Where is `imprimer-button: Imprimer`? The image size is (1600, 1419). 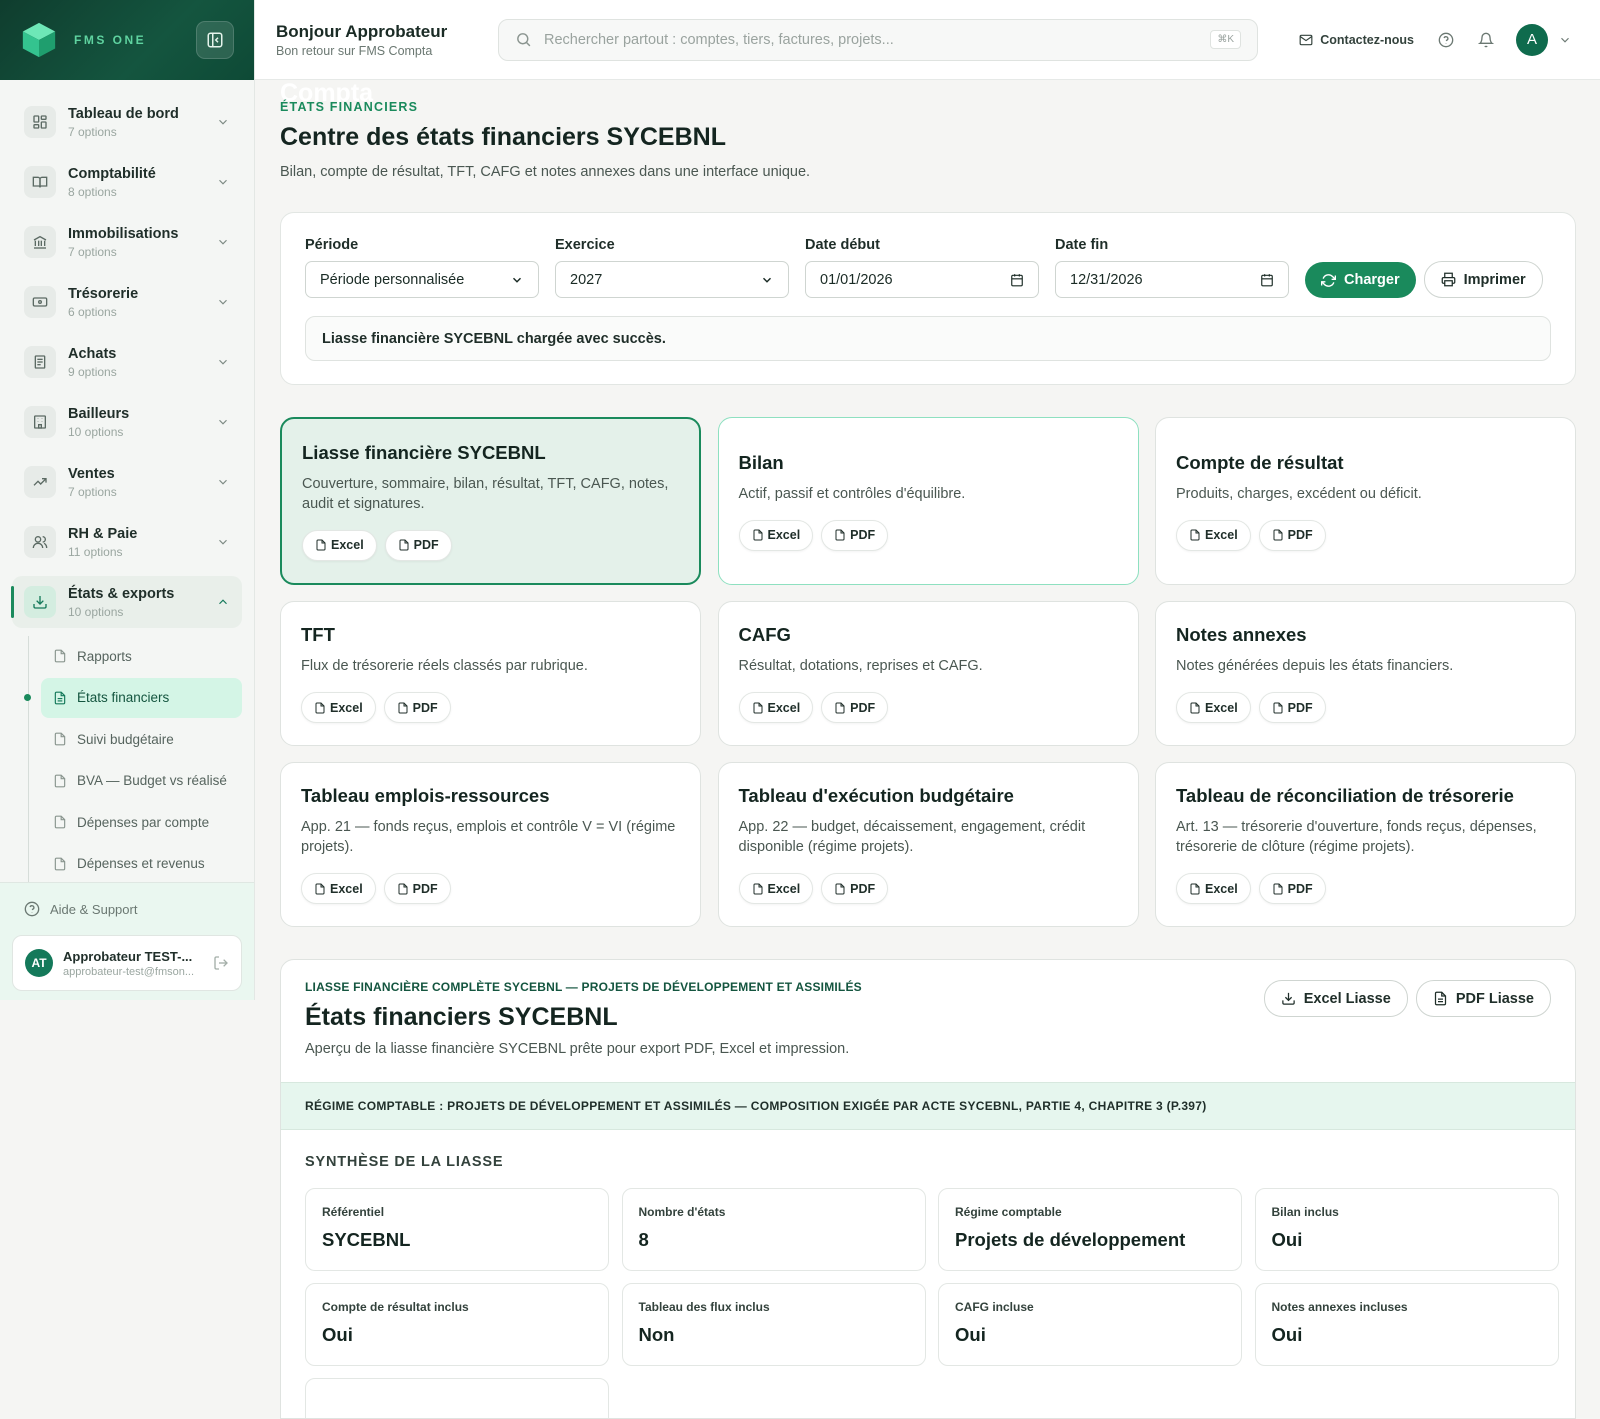 imprimer-button: Imprimer is located at coordinates (1483, 279).